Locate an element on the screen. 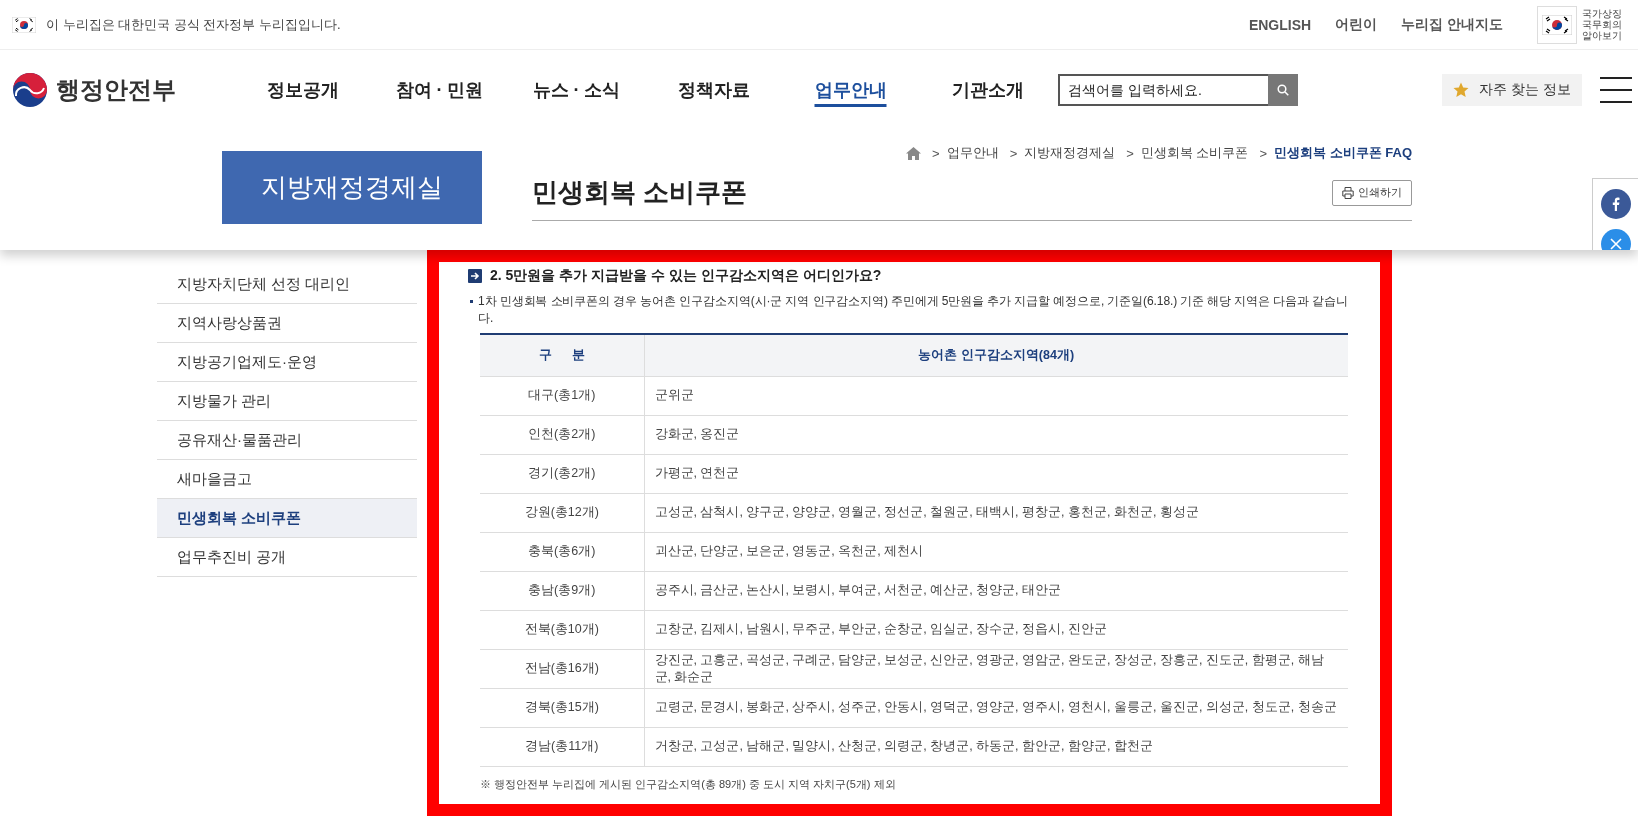 This screenshot has height=824, width=1638. answer-text: 1차 민생회복 소비쿠폰의 경우 농어촌 인구감소지역(시·군 지역 인구감소지역) 주민에게 5만원을 추가 지급할 예정으로, 기준일(6.18.) 기준 해당 지역은 다음과 같습니다. is located at coordinates (913, 310).